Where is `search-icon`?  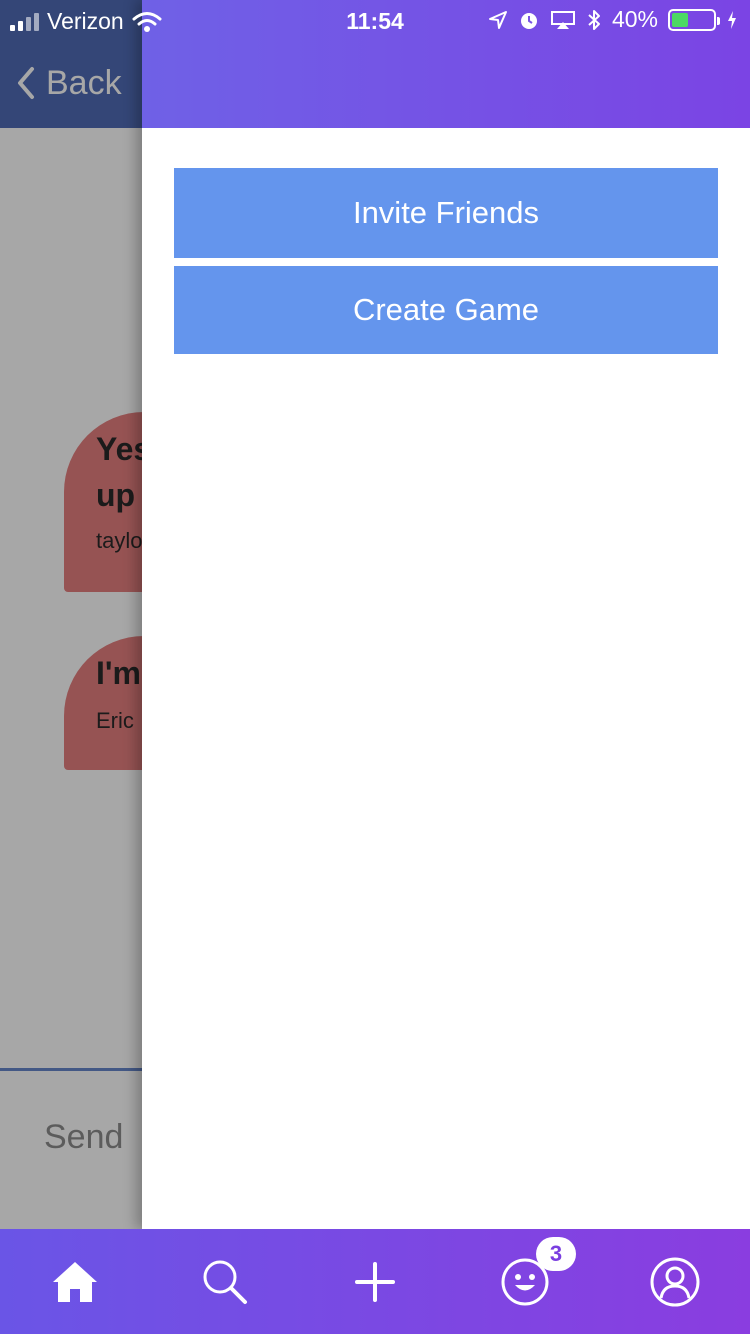
search-icon is located at coordinates (225, 1282).